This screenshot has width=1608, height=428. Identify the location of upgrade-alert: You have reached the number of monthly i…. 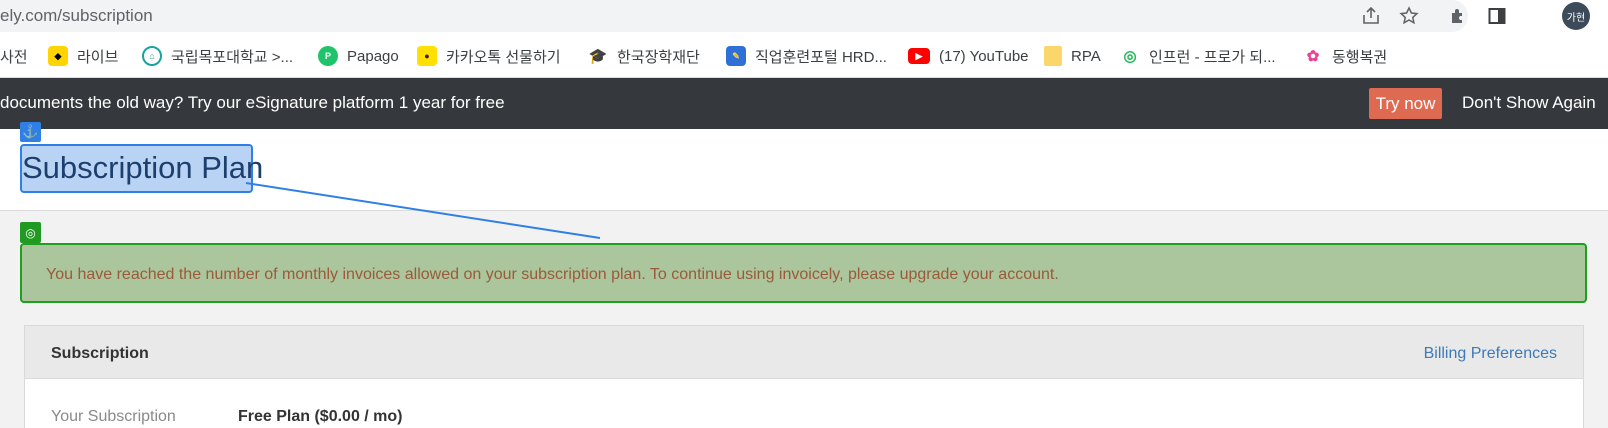
(803, 273).